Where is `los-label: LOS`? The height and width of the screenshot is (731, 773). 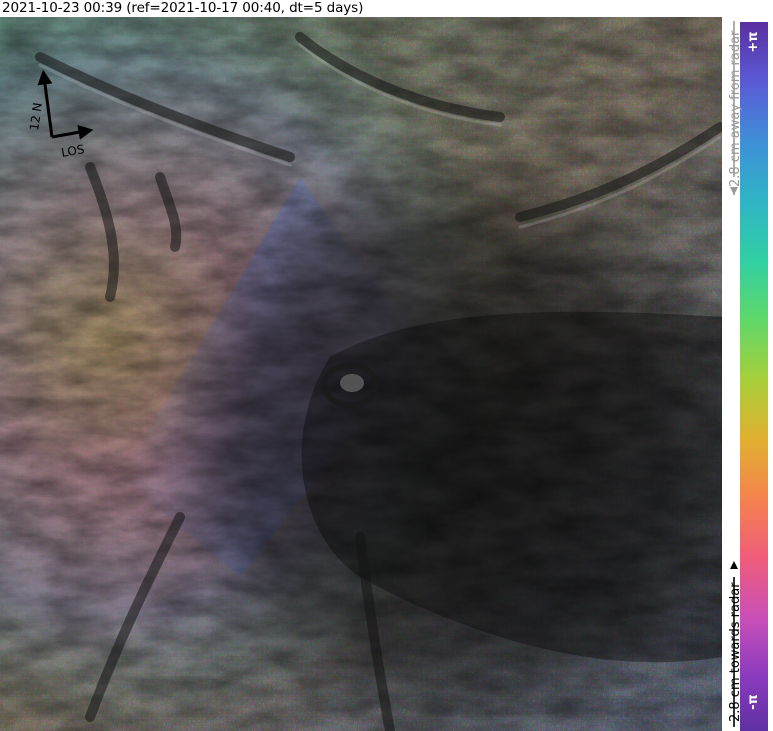 los-label: LOS is located at coordinates (72, 151).